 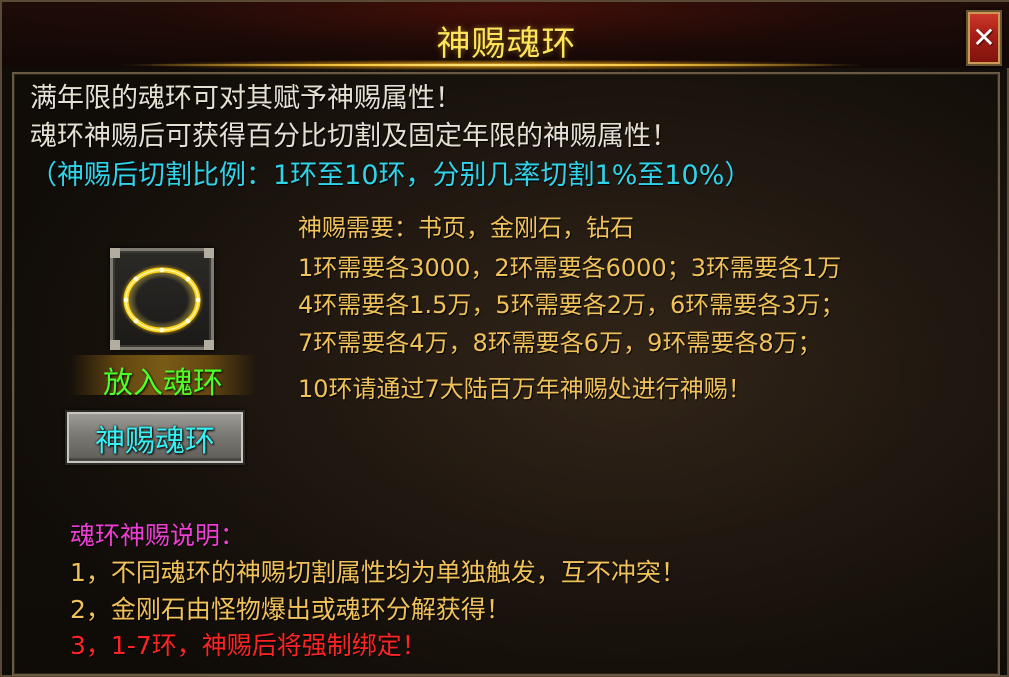 What do you see at coordinates (466, 228) in the screenshot?
I see `materials-required-text: 神赐需要：书页，金刚石，钻石` at bounding box center [466, 228].